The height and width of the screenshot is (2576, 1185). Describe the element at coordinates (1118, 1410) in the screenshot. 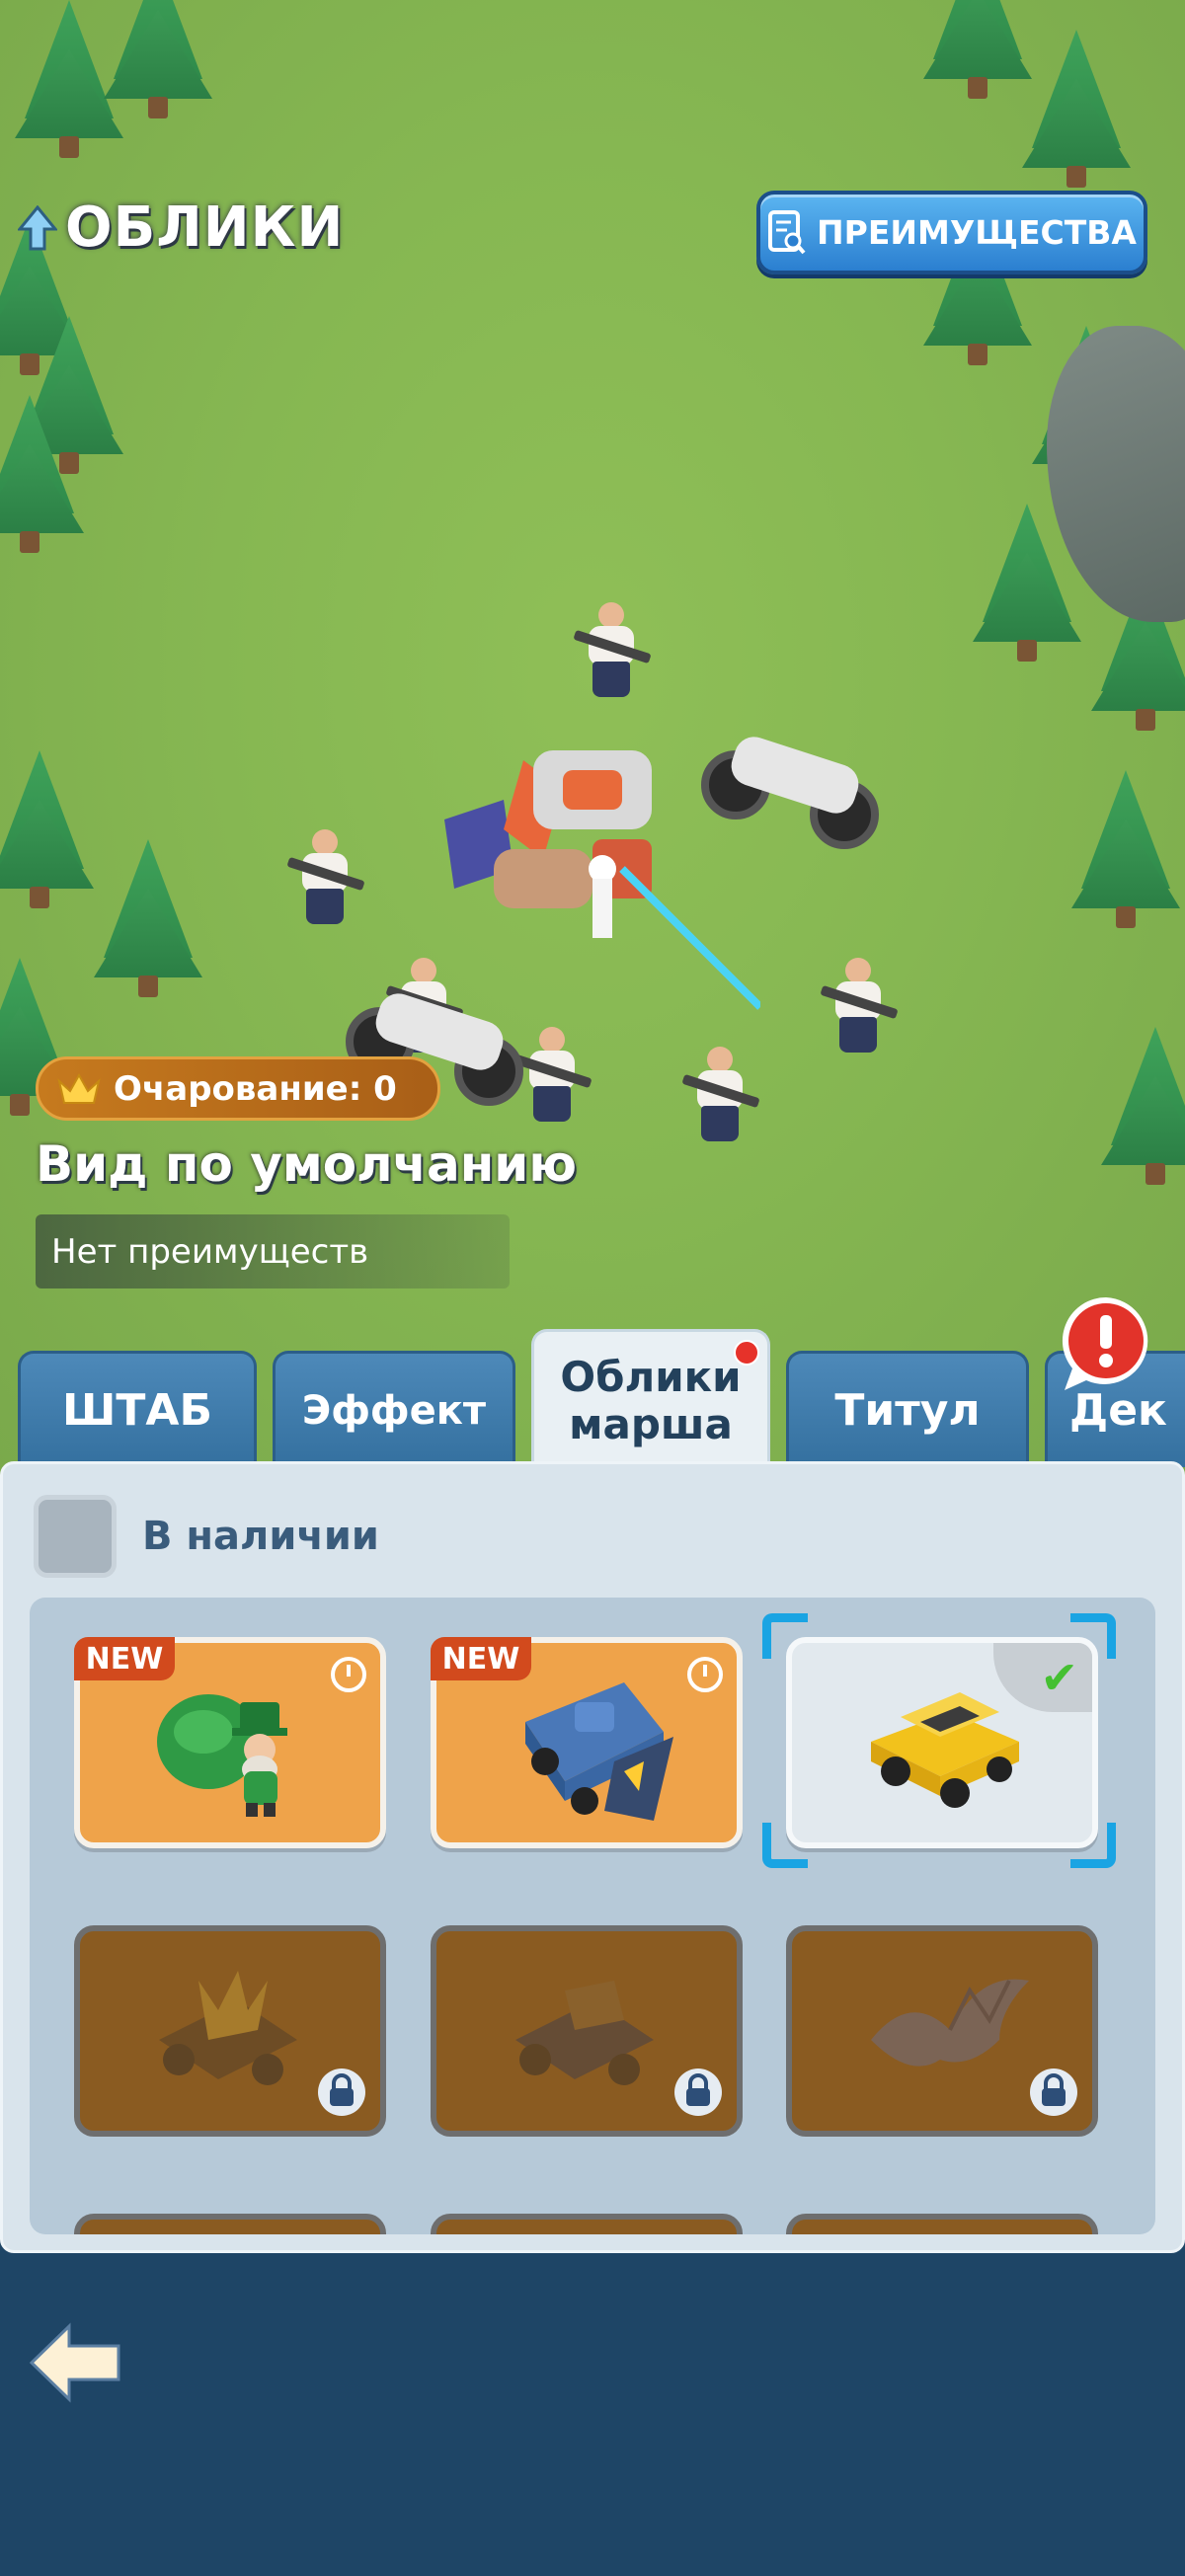

I see `tab-label: Дек` at that location.